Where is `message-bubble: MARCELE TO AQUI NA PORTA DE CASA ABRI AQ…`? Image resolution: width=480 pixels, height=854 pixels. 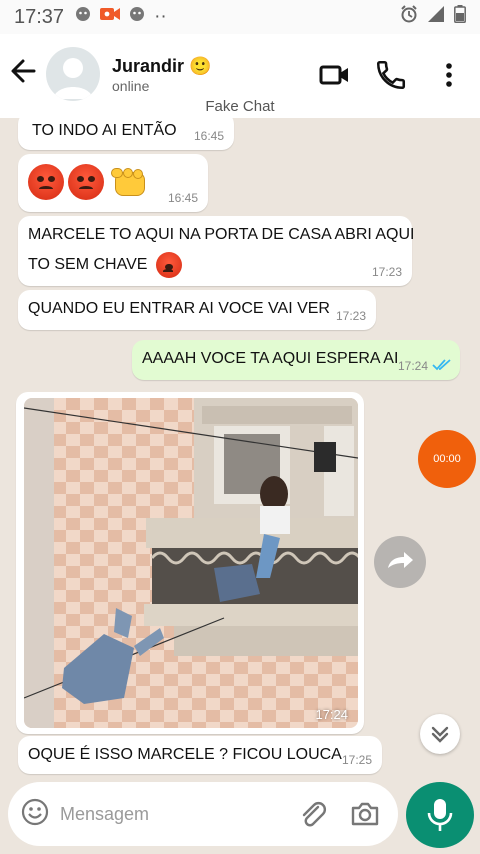 message-bubble: MARCELE TO AQUI NA PORTA DE CASA ABRI AQ… is located at coordinates (216, 251).